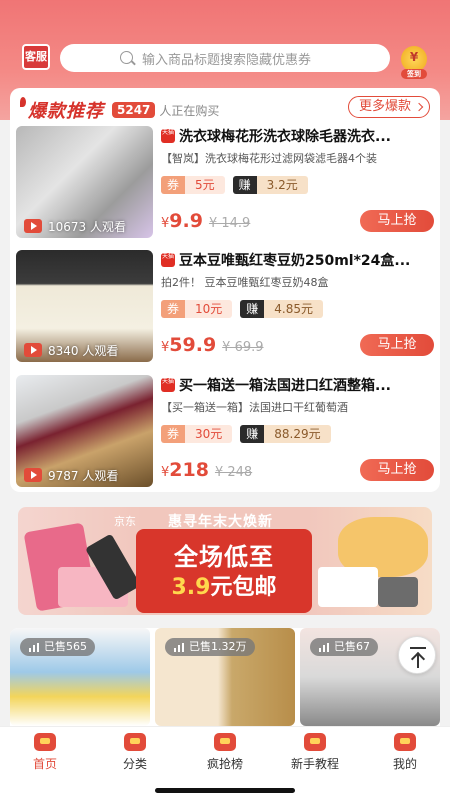 Image resolution: width=450 pixels, height=800 pixels. What do you see at coordinates (282, 185) in the screenshot?
I see `earn-value: 3.2元` at bounding box center [282, 185].